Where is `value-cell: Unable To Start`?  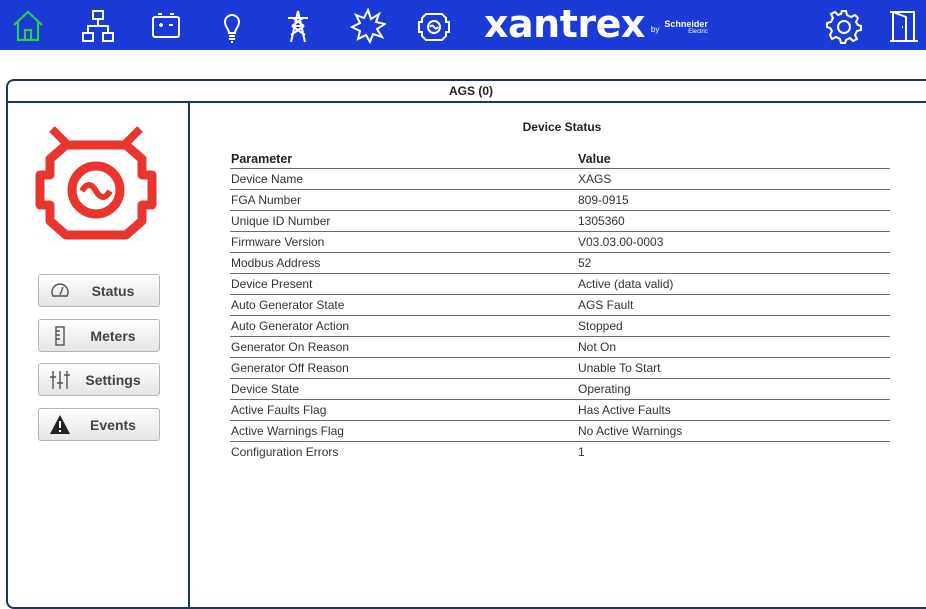
value-cell: Unable To Start is located at coordinates (733, 368).